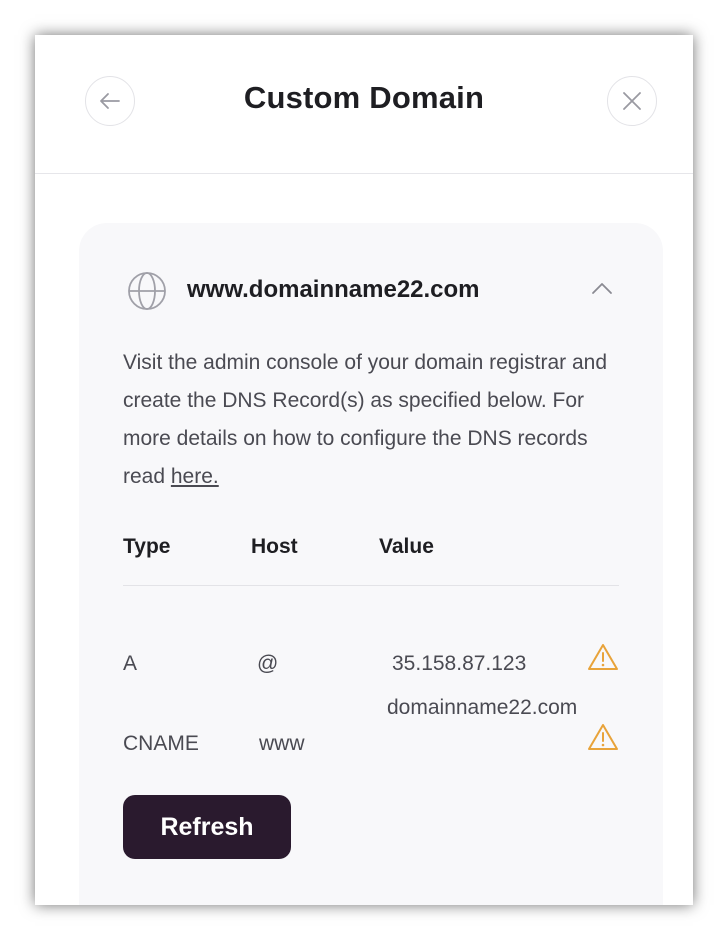  Describe the element at coordinates (371, 585) in the screenshot. I see `table-divider` at that location.